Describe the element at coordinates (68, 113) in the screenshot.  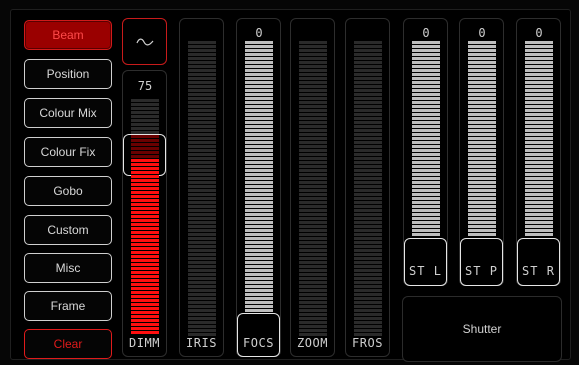
I see `menu-colour-mix-button: Colour Mix` at that location.